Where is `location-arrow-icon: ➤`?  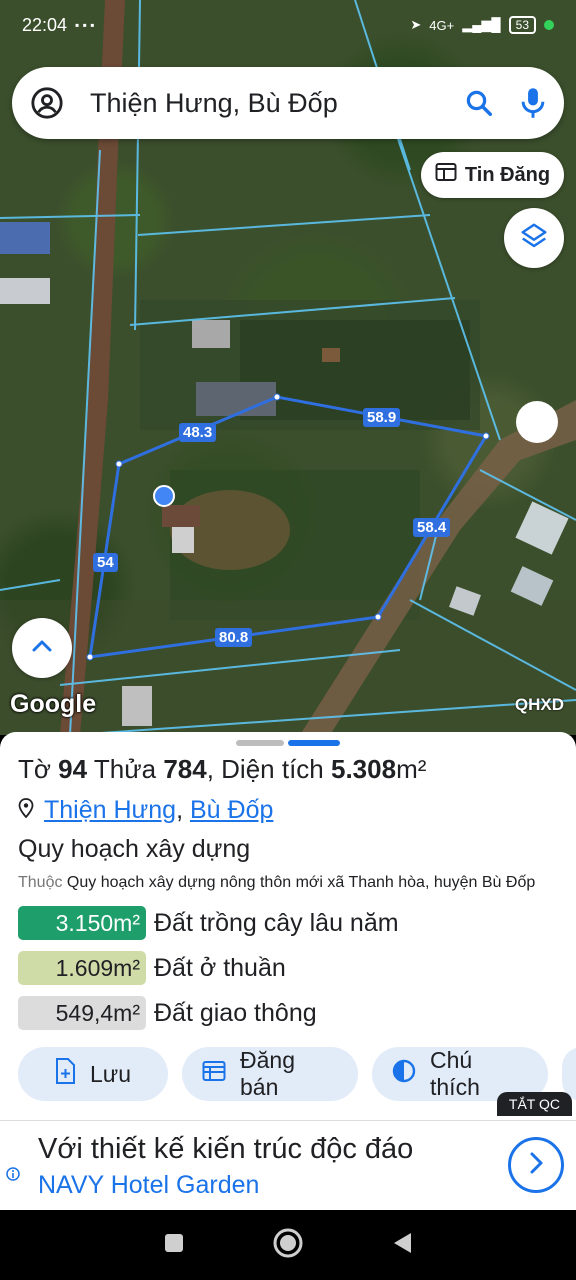
location-arrow-icon: ➤ is located at coordinates (416, 24).